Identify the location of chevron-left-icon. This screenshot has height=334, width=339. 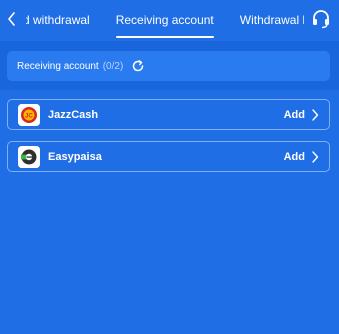
(11, 19).